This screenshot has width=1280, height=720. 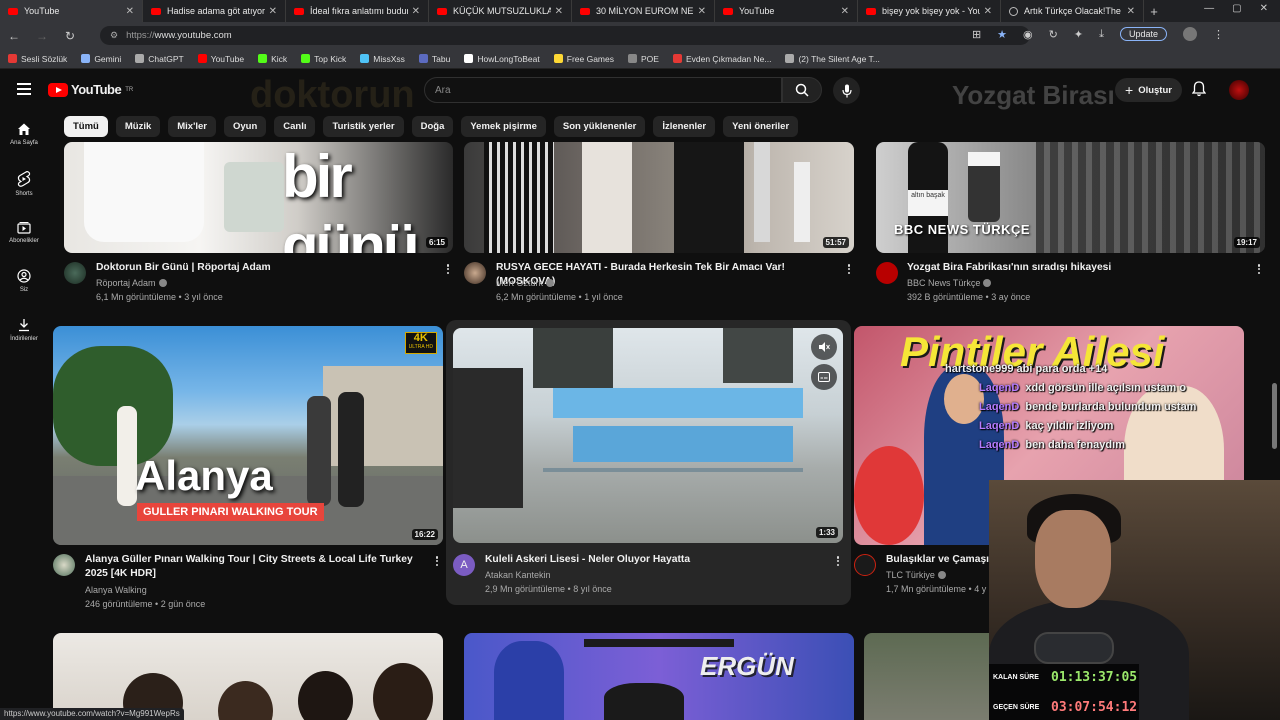 I want to click on filter-chip: Son yüklenenler, so click(x=599, y=126).